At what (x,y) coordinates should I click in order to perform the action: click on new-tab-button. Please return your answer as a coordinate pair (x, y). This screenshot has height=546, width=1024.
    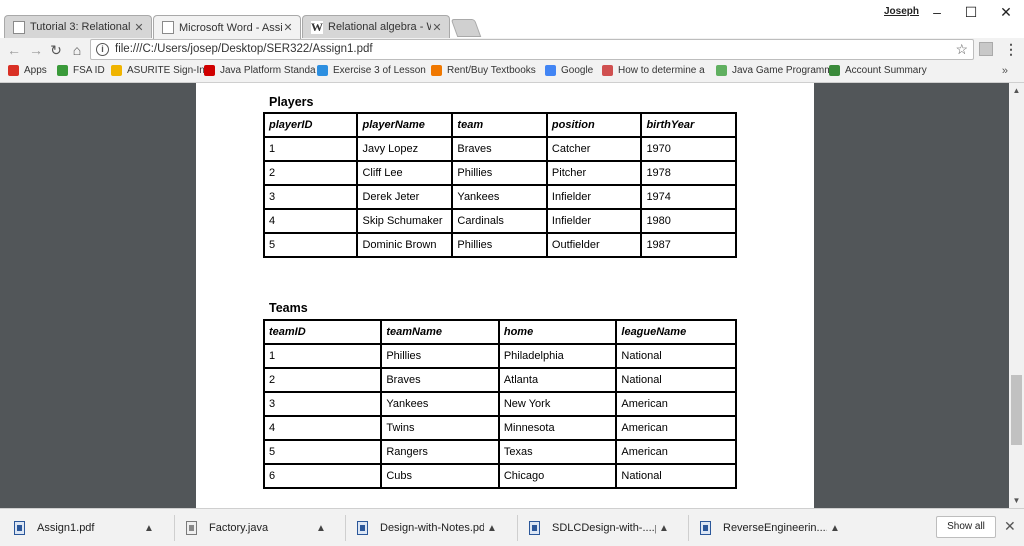
    Looking at the image, I should click on (466, 28).